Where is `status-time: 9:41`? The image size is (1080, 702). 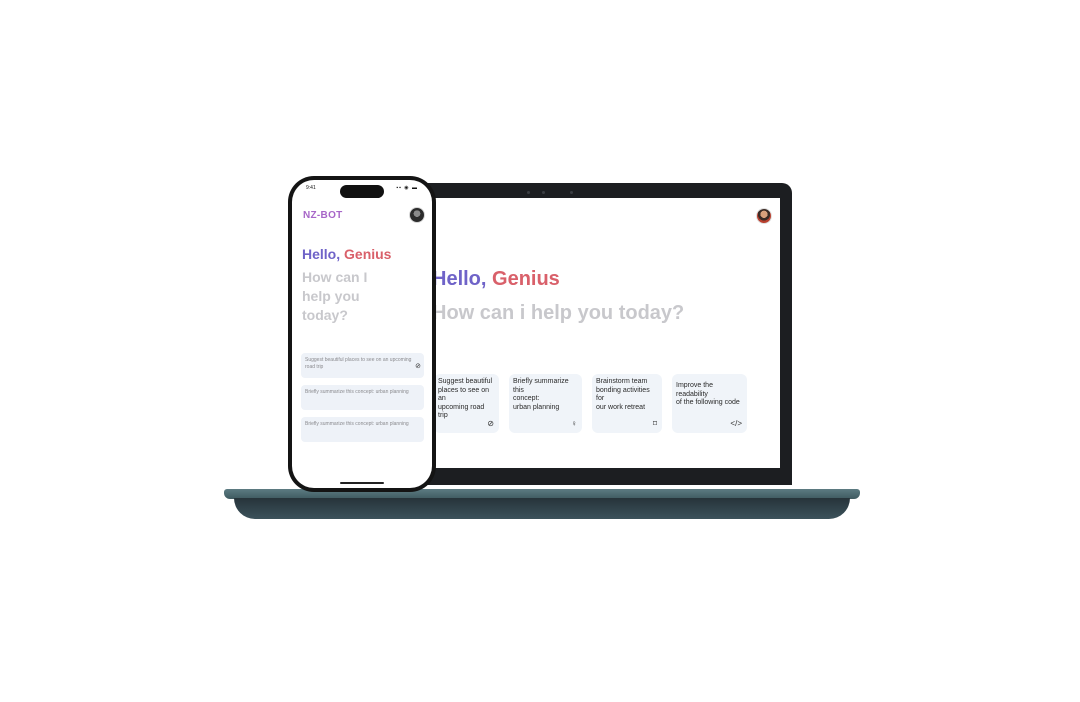
status-time: 9:41 is located at coordinates (311, 188).